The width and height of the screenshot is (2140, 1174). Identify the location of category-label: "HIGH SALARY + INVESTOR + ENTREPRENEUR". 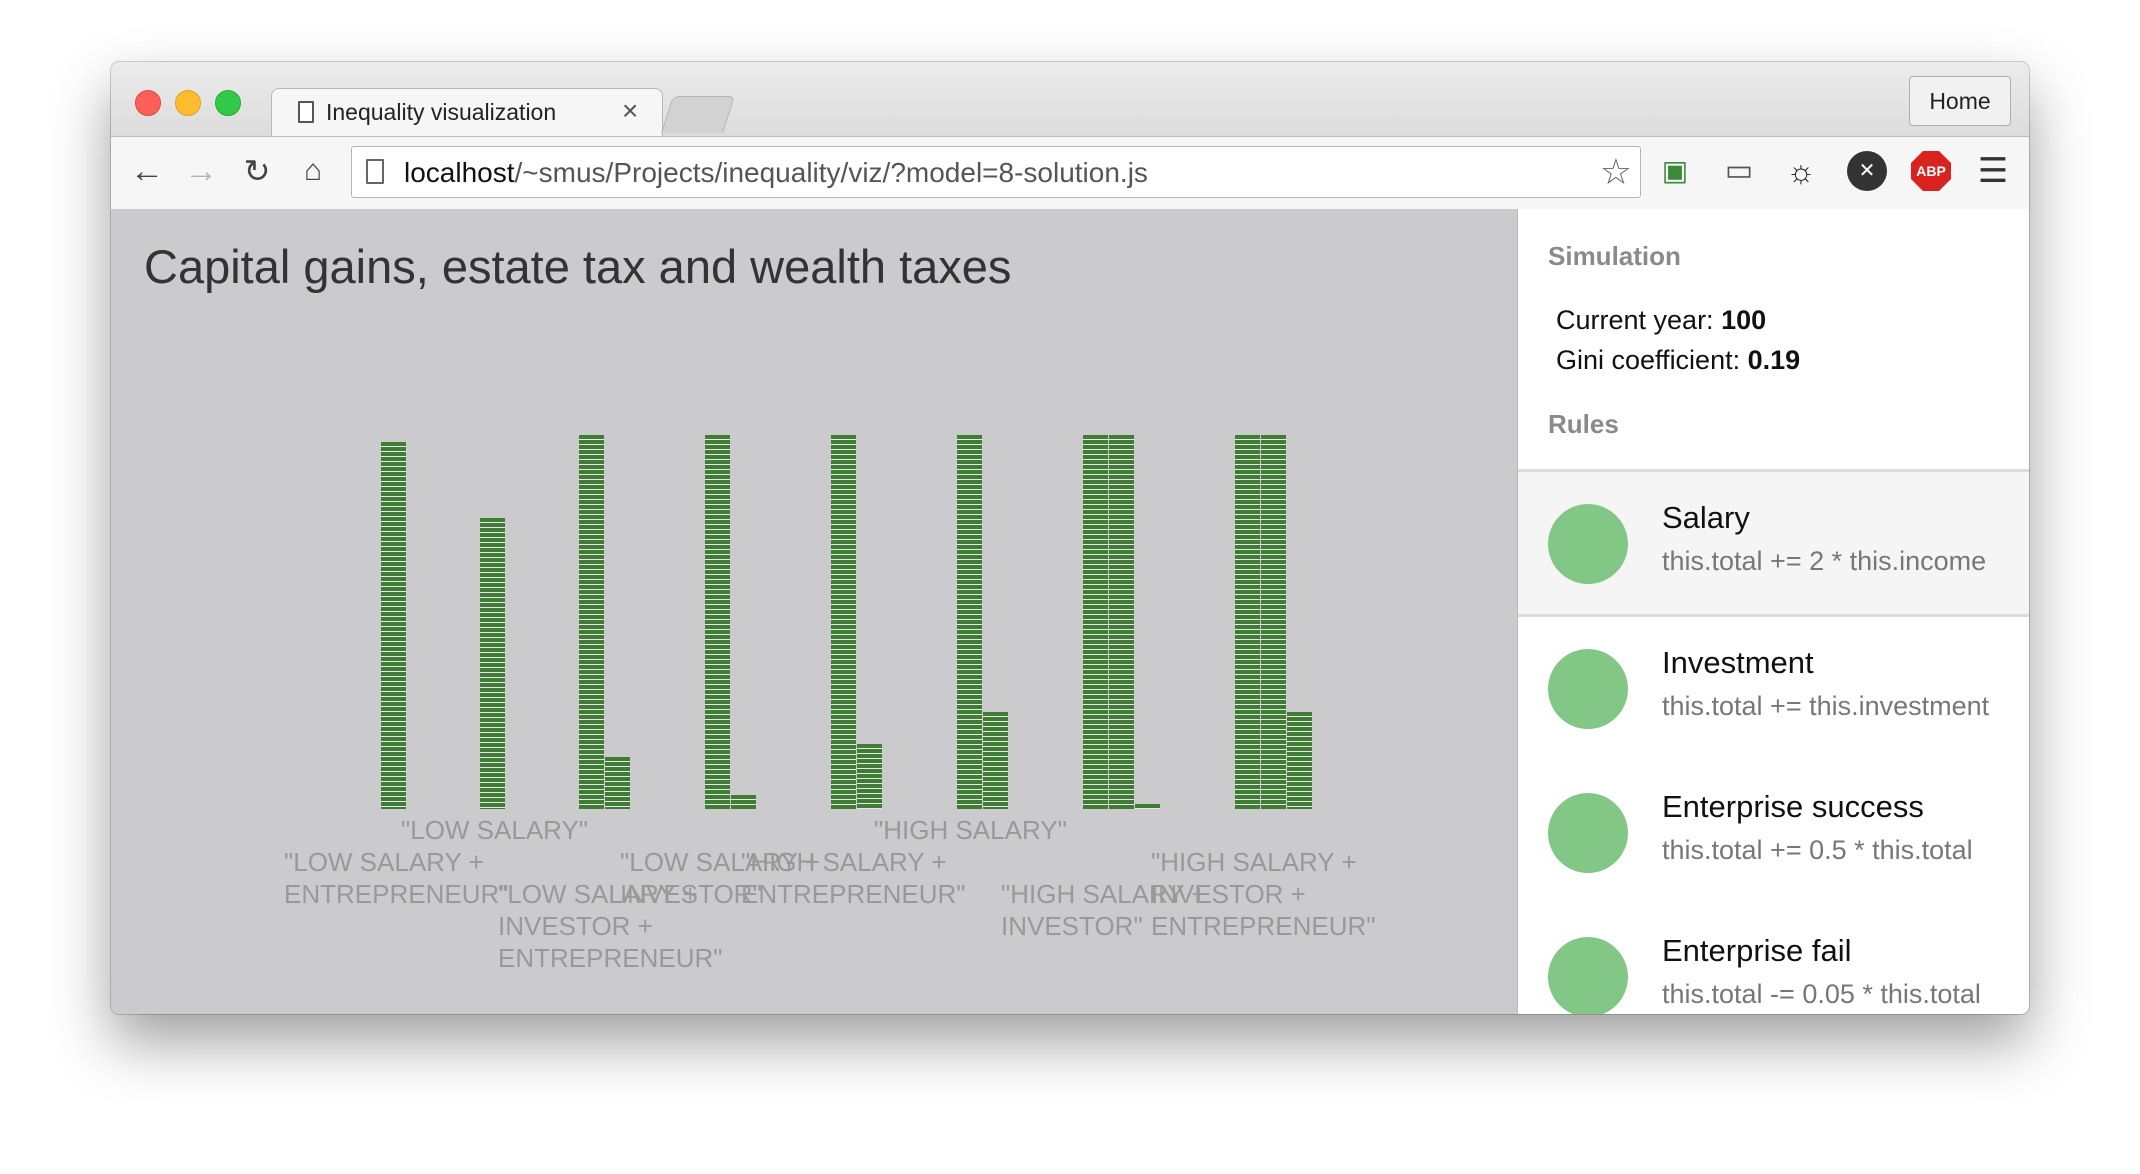
(1263, 894).